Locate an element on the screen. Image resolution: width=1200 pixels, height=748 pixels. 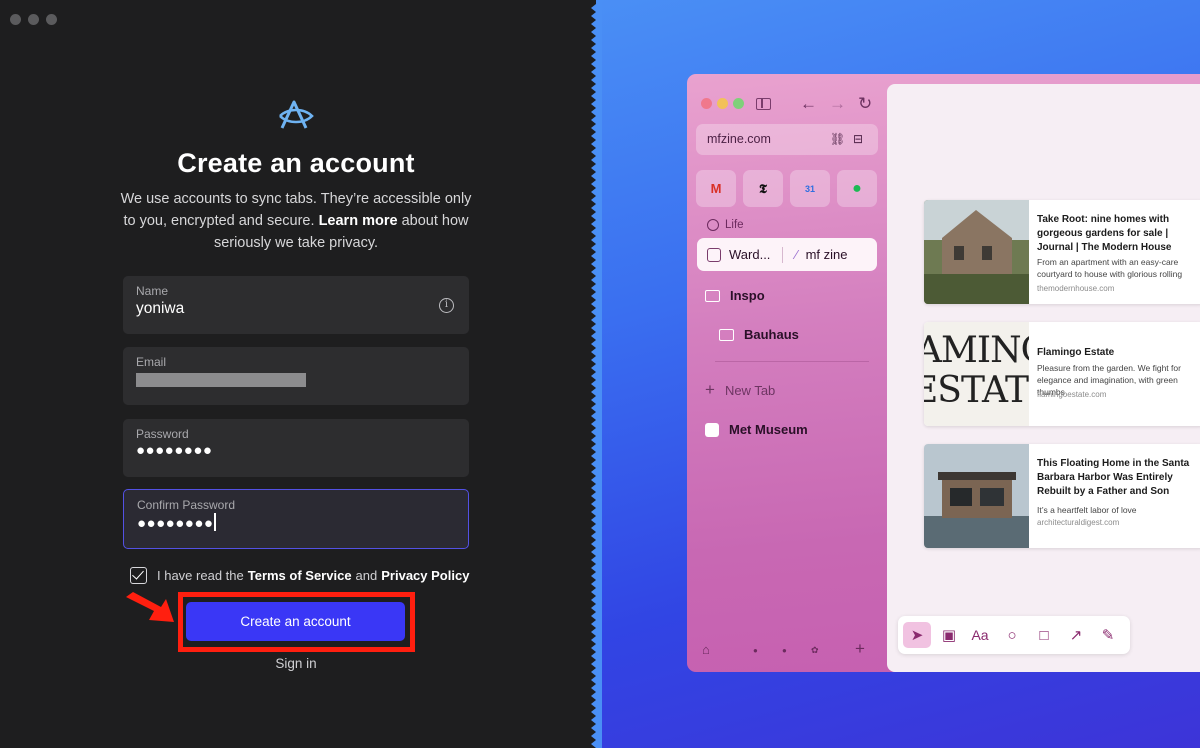
link-icon: ⛓ is located at coordinates (838, 139).